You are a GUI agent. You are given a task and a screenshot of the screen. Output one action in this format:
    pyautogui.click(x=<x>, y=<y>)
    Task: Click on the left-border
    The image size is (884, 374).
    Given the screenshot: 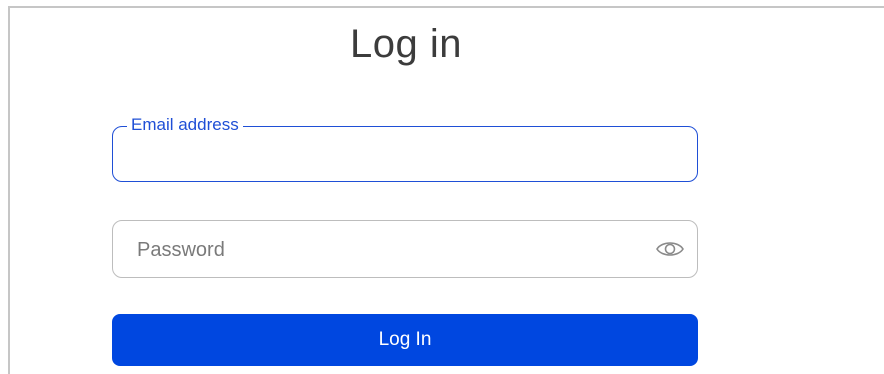 What is the action you would take?
    pyautogui.click(x=9, y=190)
    